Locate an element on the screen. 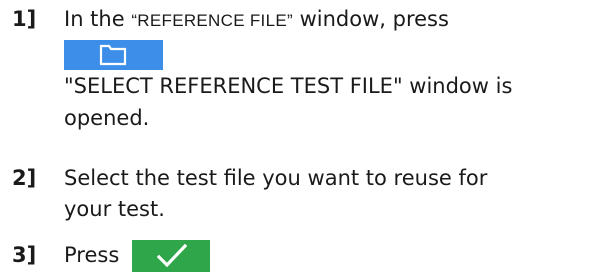  step-text-line: opened. is located at coordinates (107, 118).